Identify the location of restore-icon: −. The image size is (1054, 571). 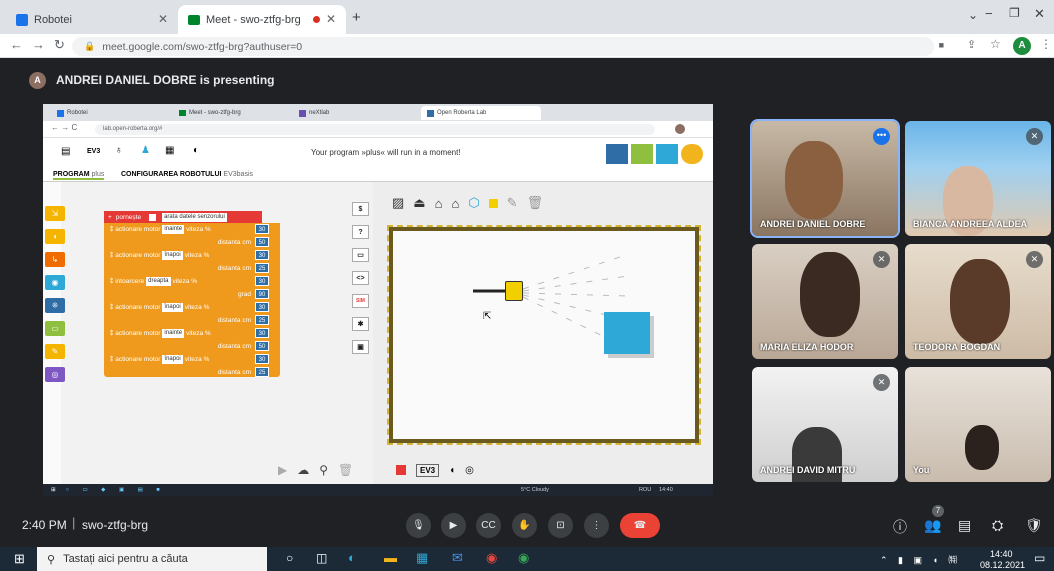
(989, 13).